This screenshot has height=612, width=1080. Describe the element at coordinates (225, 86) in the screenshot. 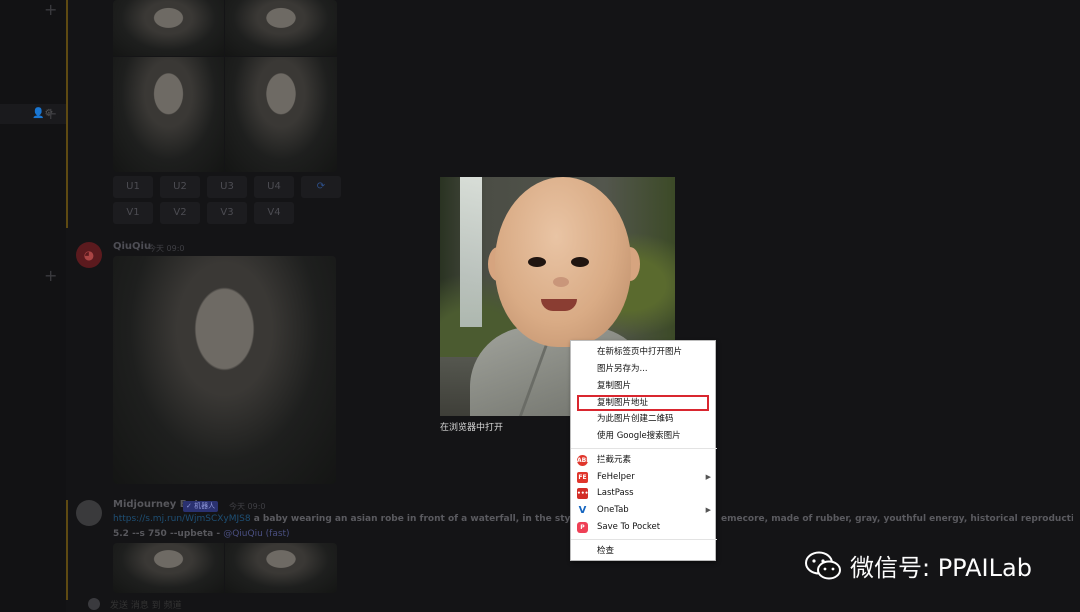

I see `generated-image-grid` at that location.